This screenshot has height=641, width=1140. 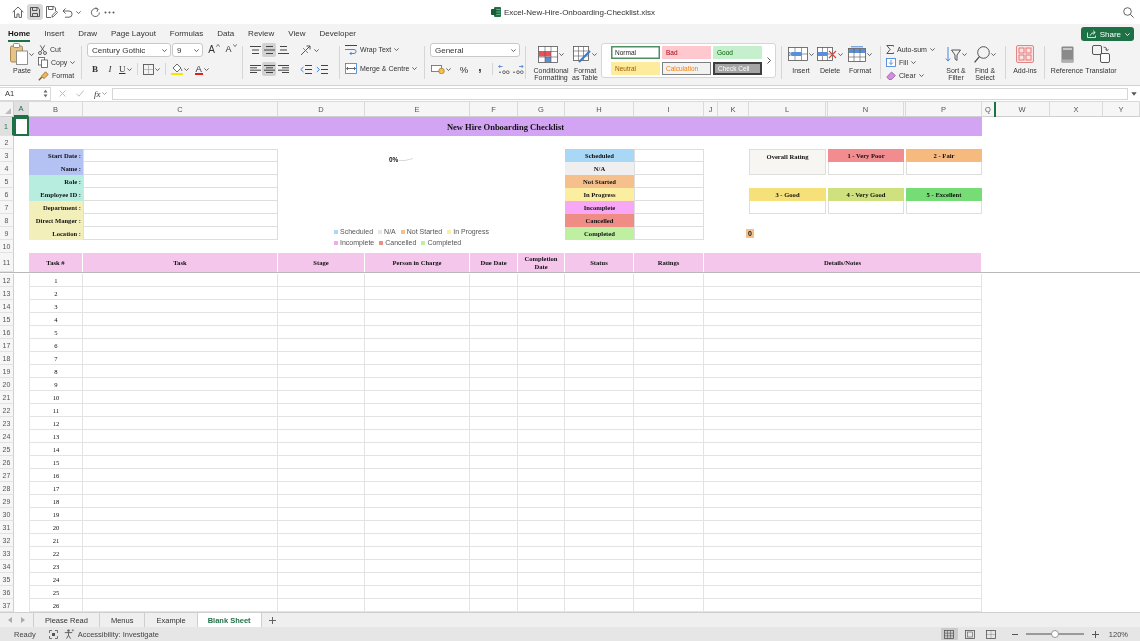 I want to click on insert-function-button: fx, so click(x=100, y=93).